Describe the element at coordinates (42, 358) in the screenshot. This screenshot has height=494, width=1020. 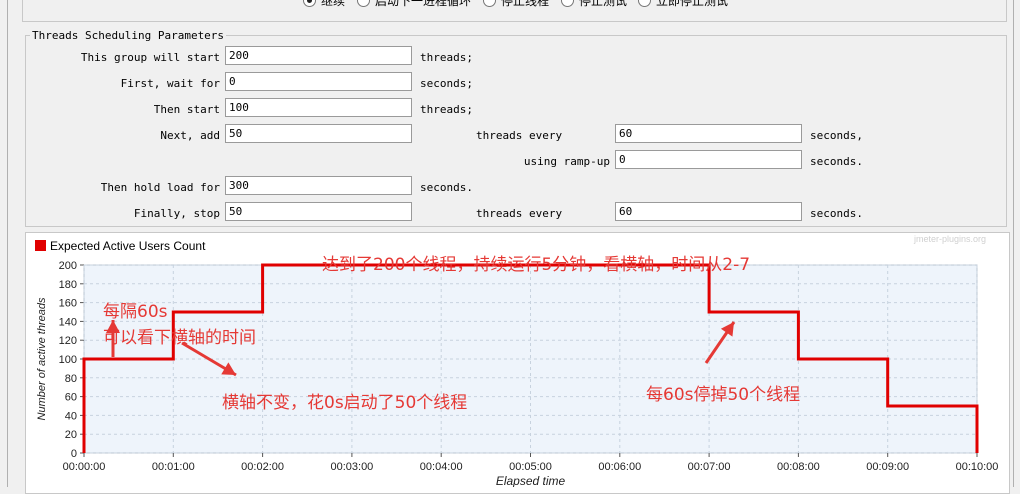
I see `y-axis-label: Number of active threads` at that location.